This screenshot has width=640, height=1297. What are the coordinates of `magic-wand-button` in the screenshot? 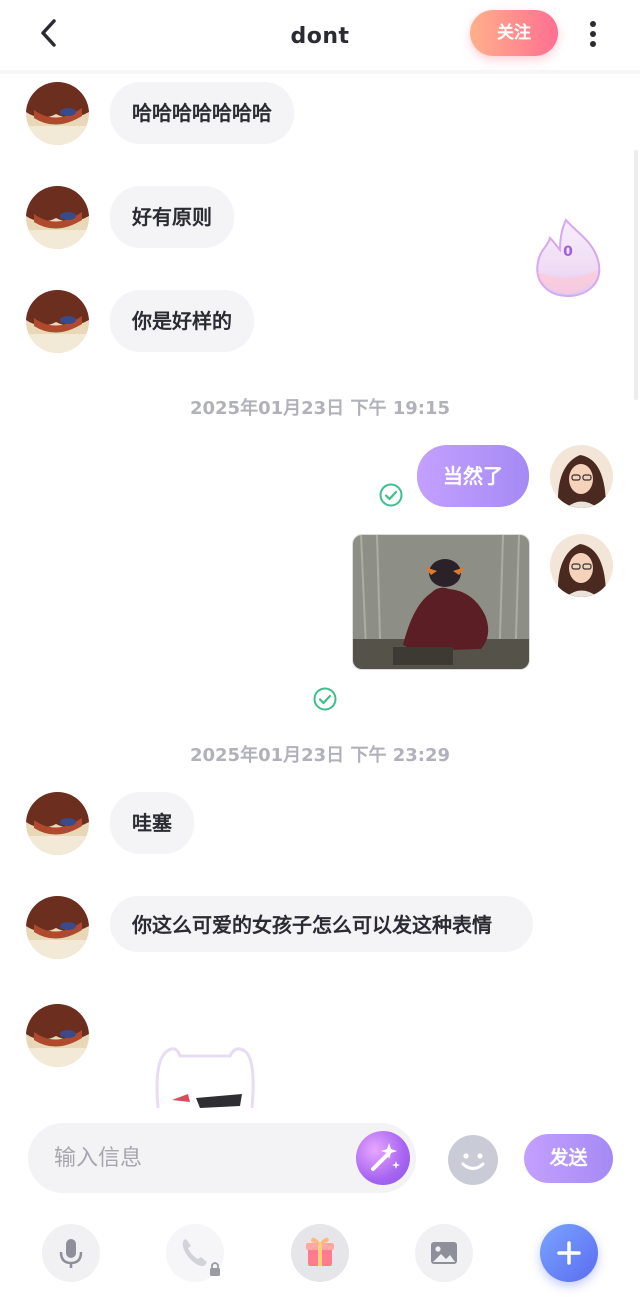 It's located at (383, 1158).